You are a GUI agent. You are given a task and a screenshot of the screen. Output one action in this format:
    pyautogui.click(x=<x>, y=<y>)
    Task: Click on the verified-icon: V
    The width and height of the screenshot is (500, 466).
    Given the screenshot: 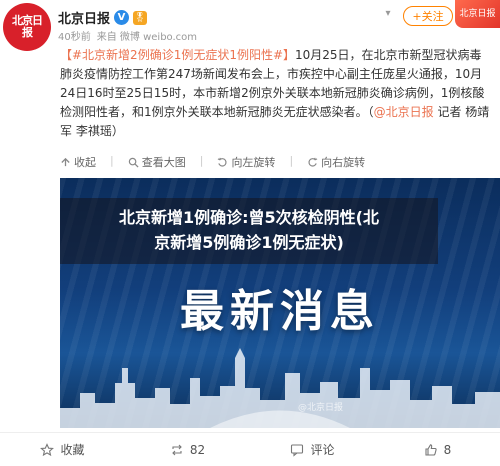 What is the action you would take?
    pyautogui.click(x=122, y=17)
    